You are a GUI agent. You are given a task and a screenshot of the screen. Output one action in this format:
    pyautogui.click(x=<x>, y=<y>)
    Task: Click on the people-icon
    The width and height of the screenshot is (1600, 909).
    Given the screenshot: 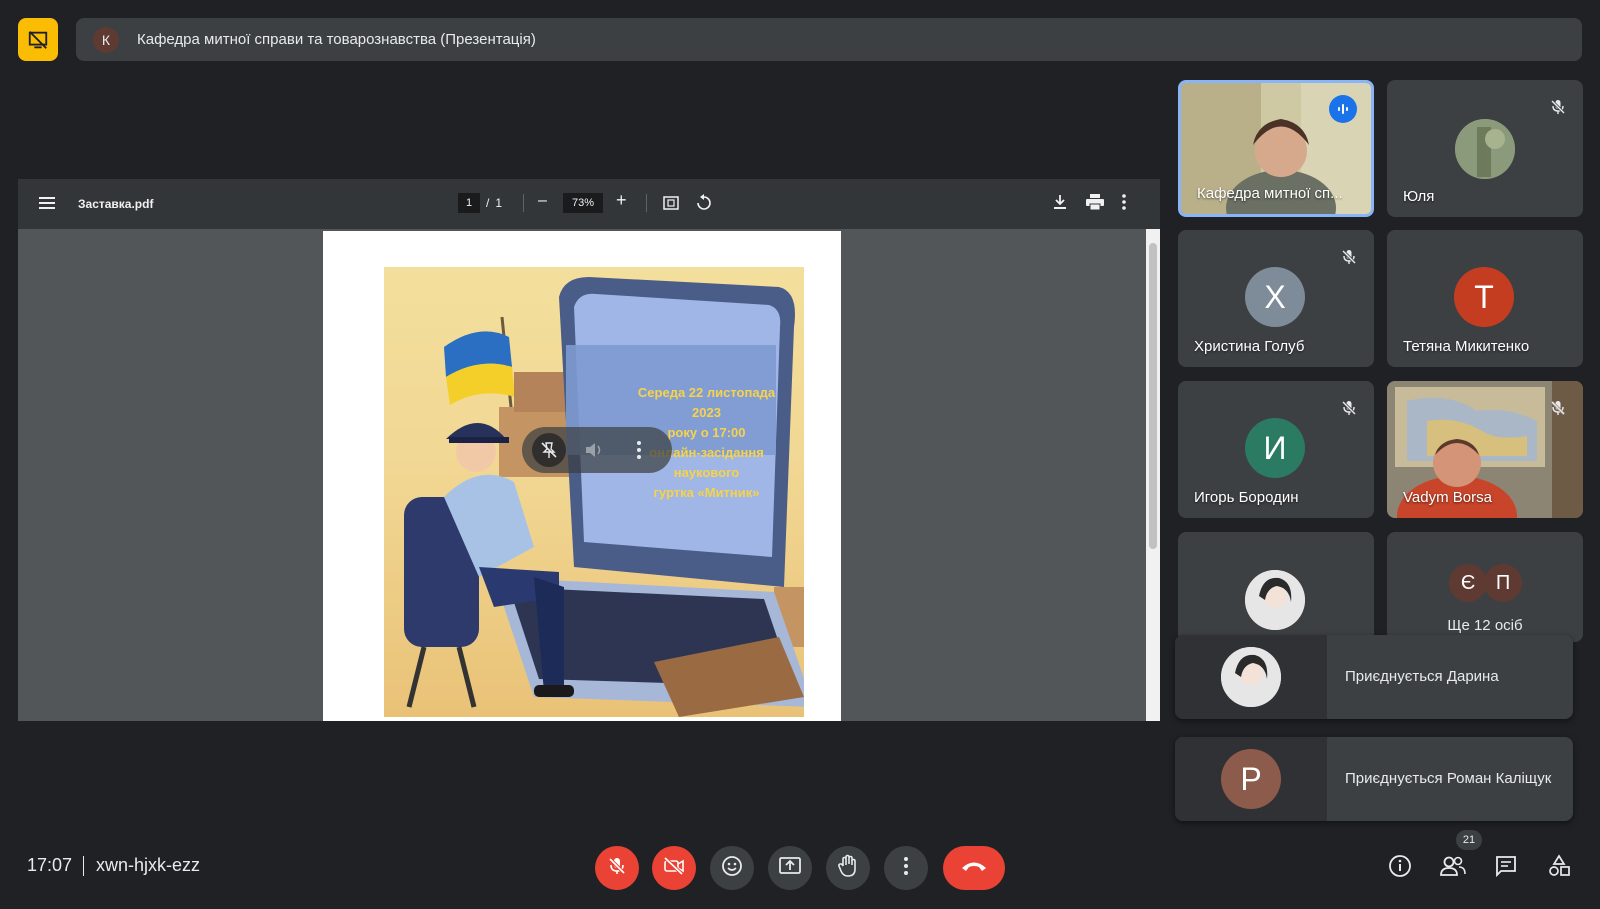 What is the action you would take?
    pyautogui.click(x=1453, y=868)
    